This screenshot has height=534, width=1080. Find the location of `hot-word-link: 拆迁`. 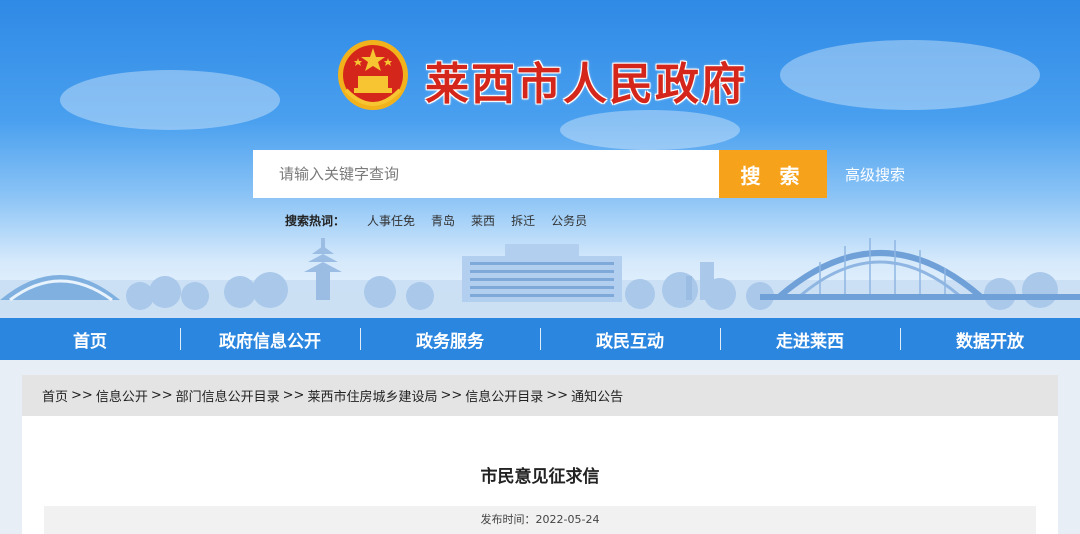

hot-word-link: 拆迁 is located at coordinates (523, 220).